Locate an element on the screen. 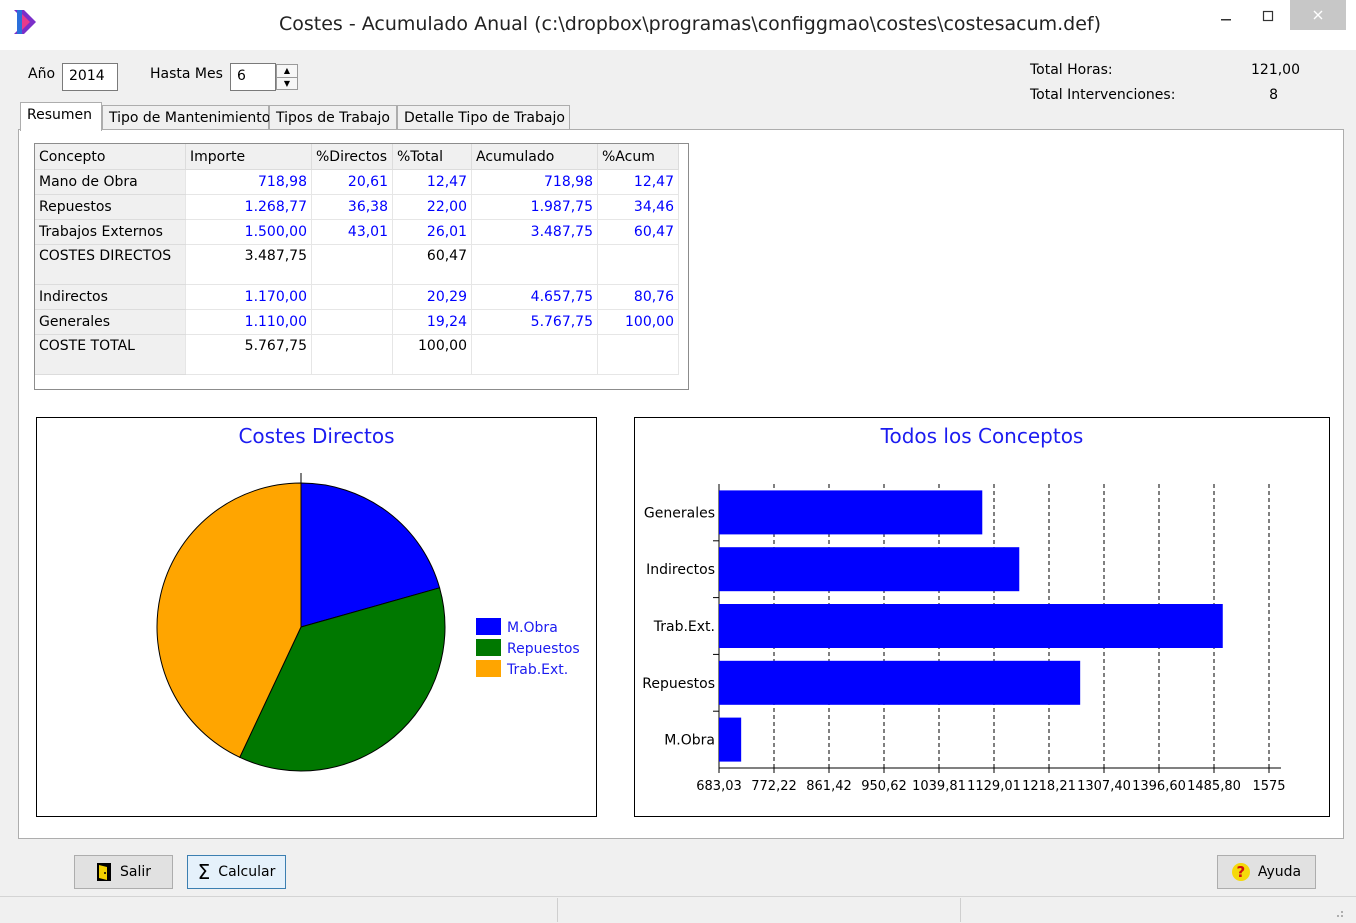 The width and height of the screenshot is (1356, 923). tab-tipo-mantenimiento: Tipo de Mantenimiento is located at coordinates (186, 117).